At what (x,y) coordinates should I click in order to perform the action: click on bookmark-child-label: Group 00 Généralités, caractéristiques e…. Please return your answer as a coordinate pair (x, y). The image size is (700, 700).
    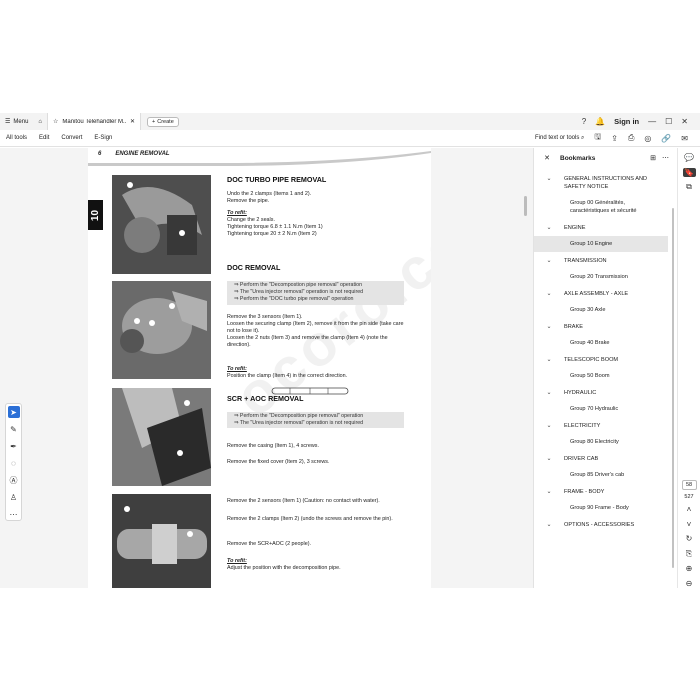
    Looking at the image, I should click on (603, 207).